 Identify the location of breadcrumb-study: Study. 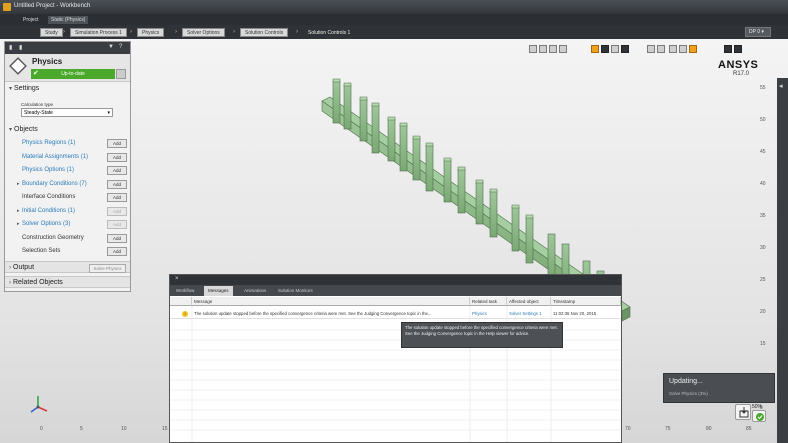
(51, 32).